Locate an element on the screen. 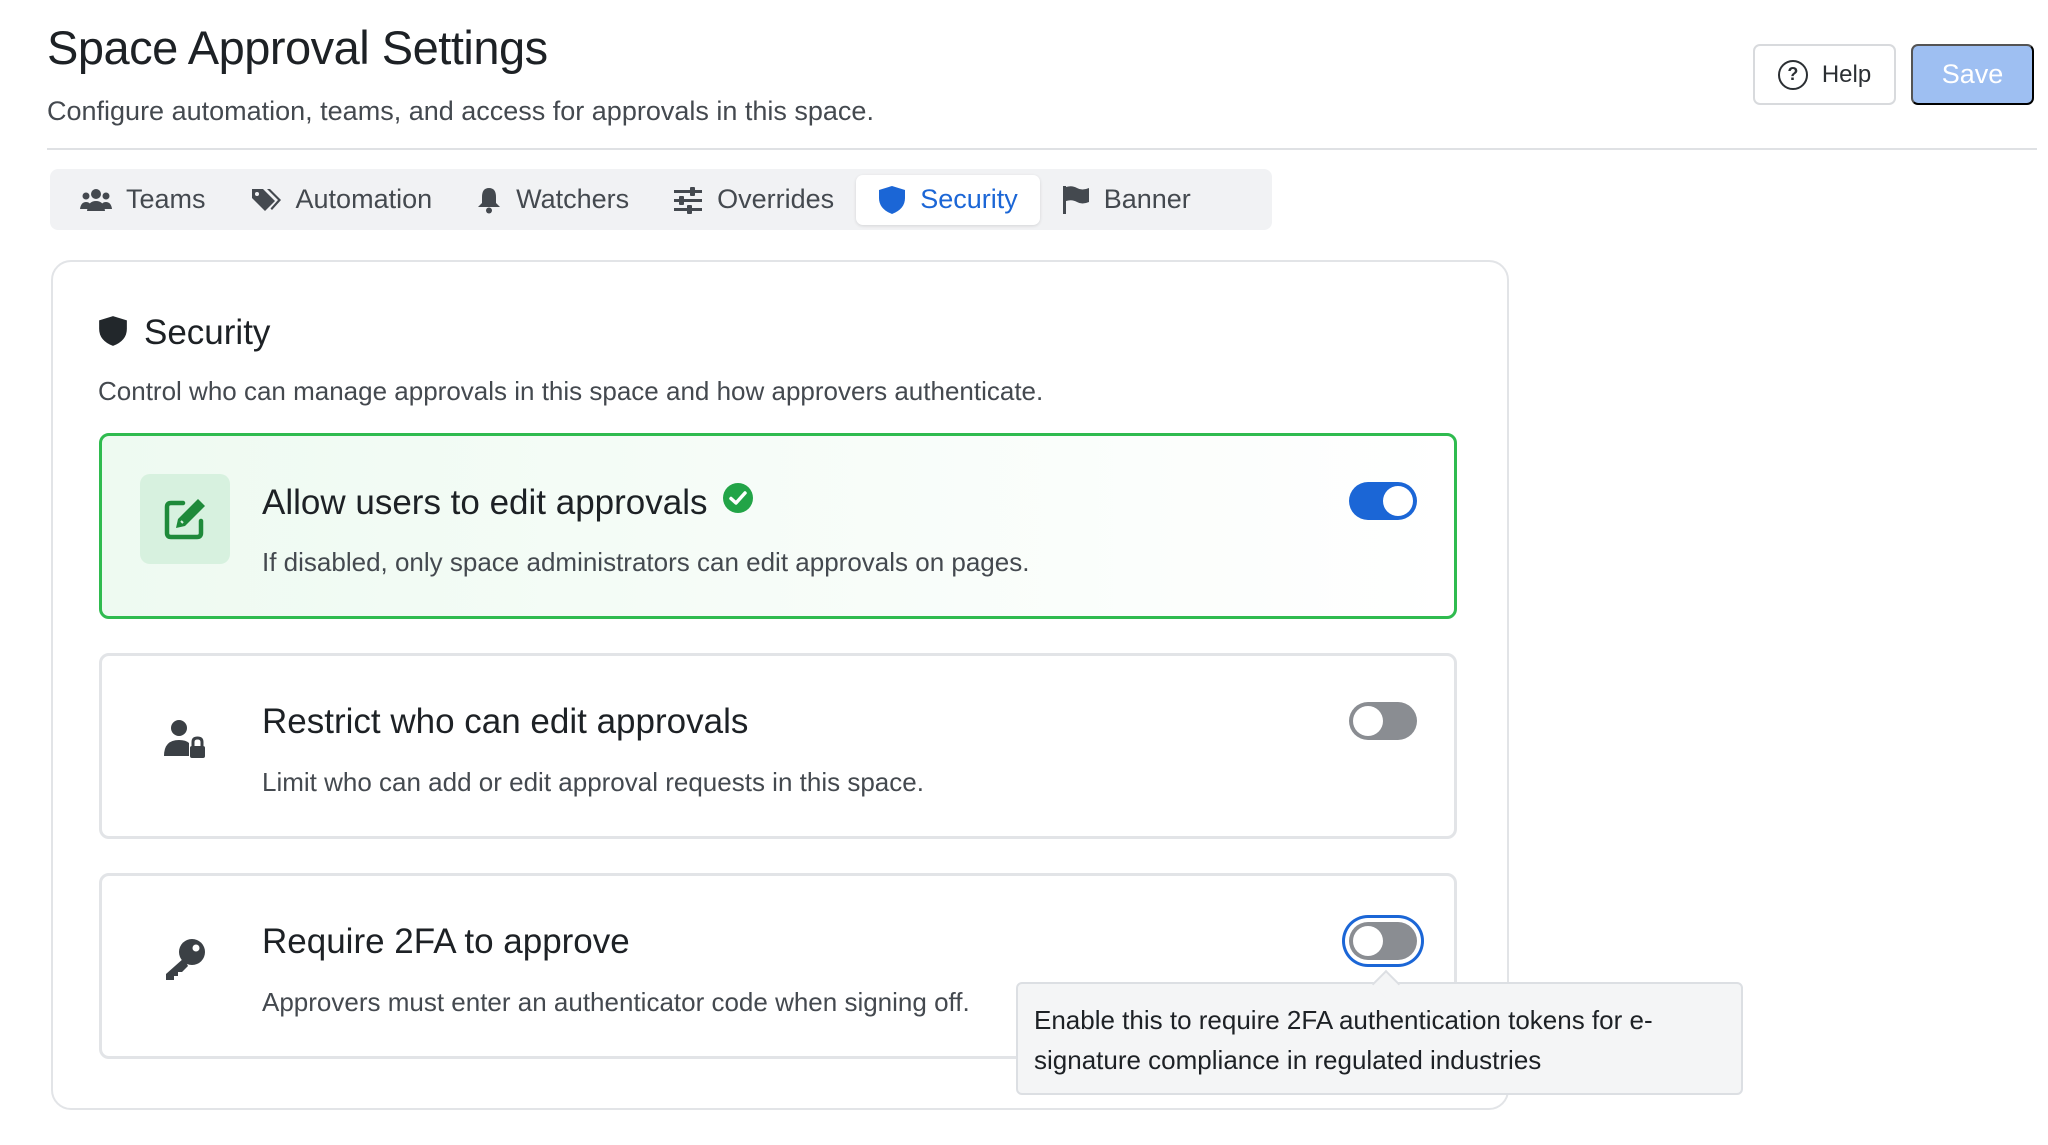  page-title: Space Approval Settings is located at coordinates (297, 47).